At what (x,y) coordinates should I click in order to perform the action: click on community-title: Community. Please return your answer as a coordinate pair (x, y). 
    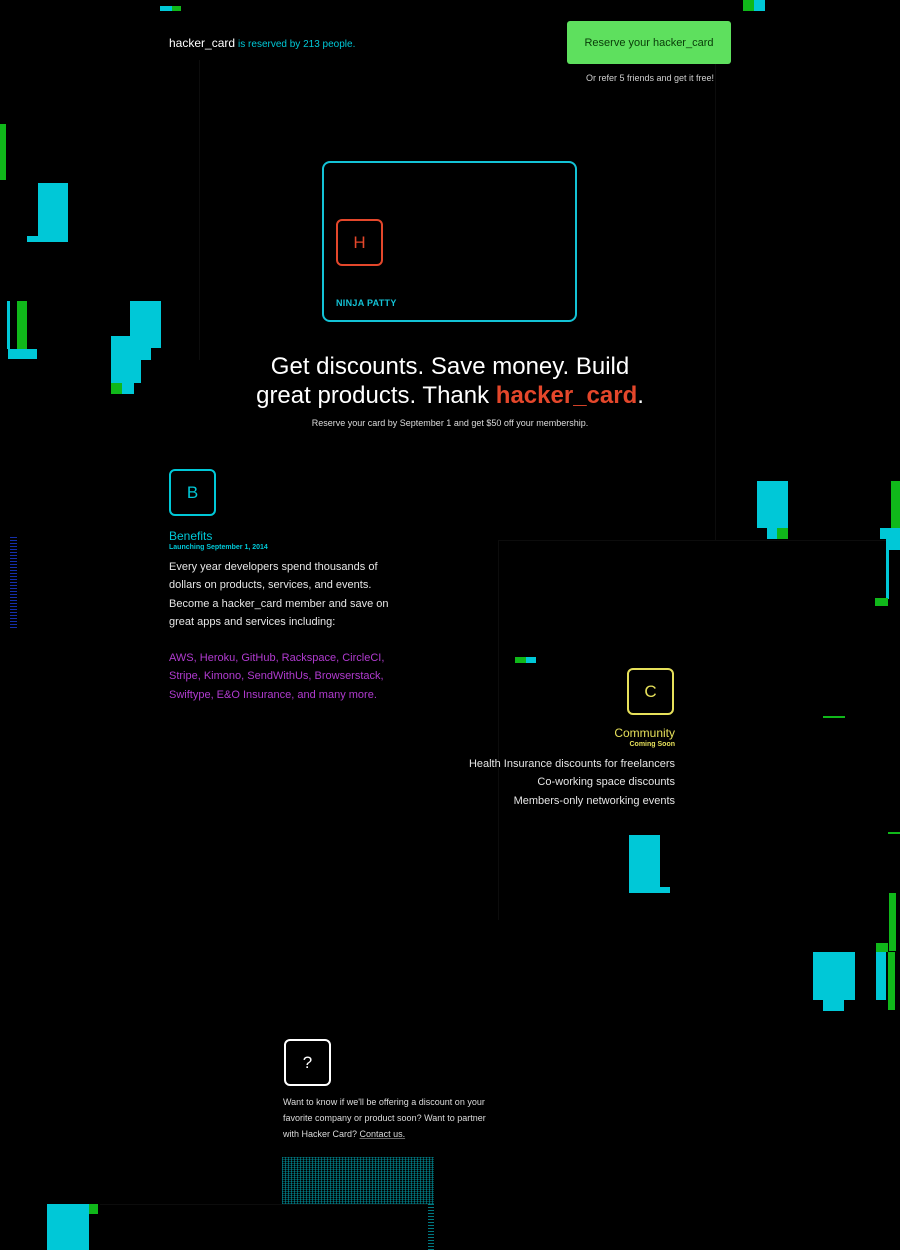
    Looking at the image, I should click on (644, 733).